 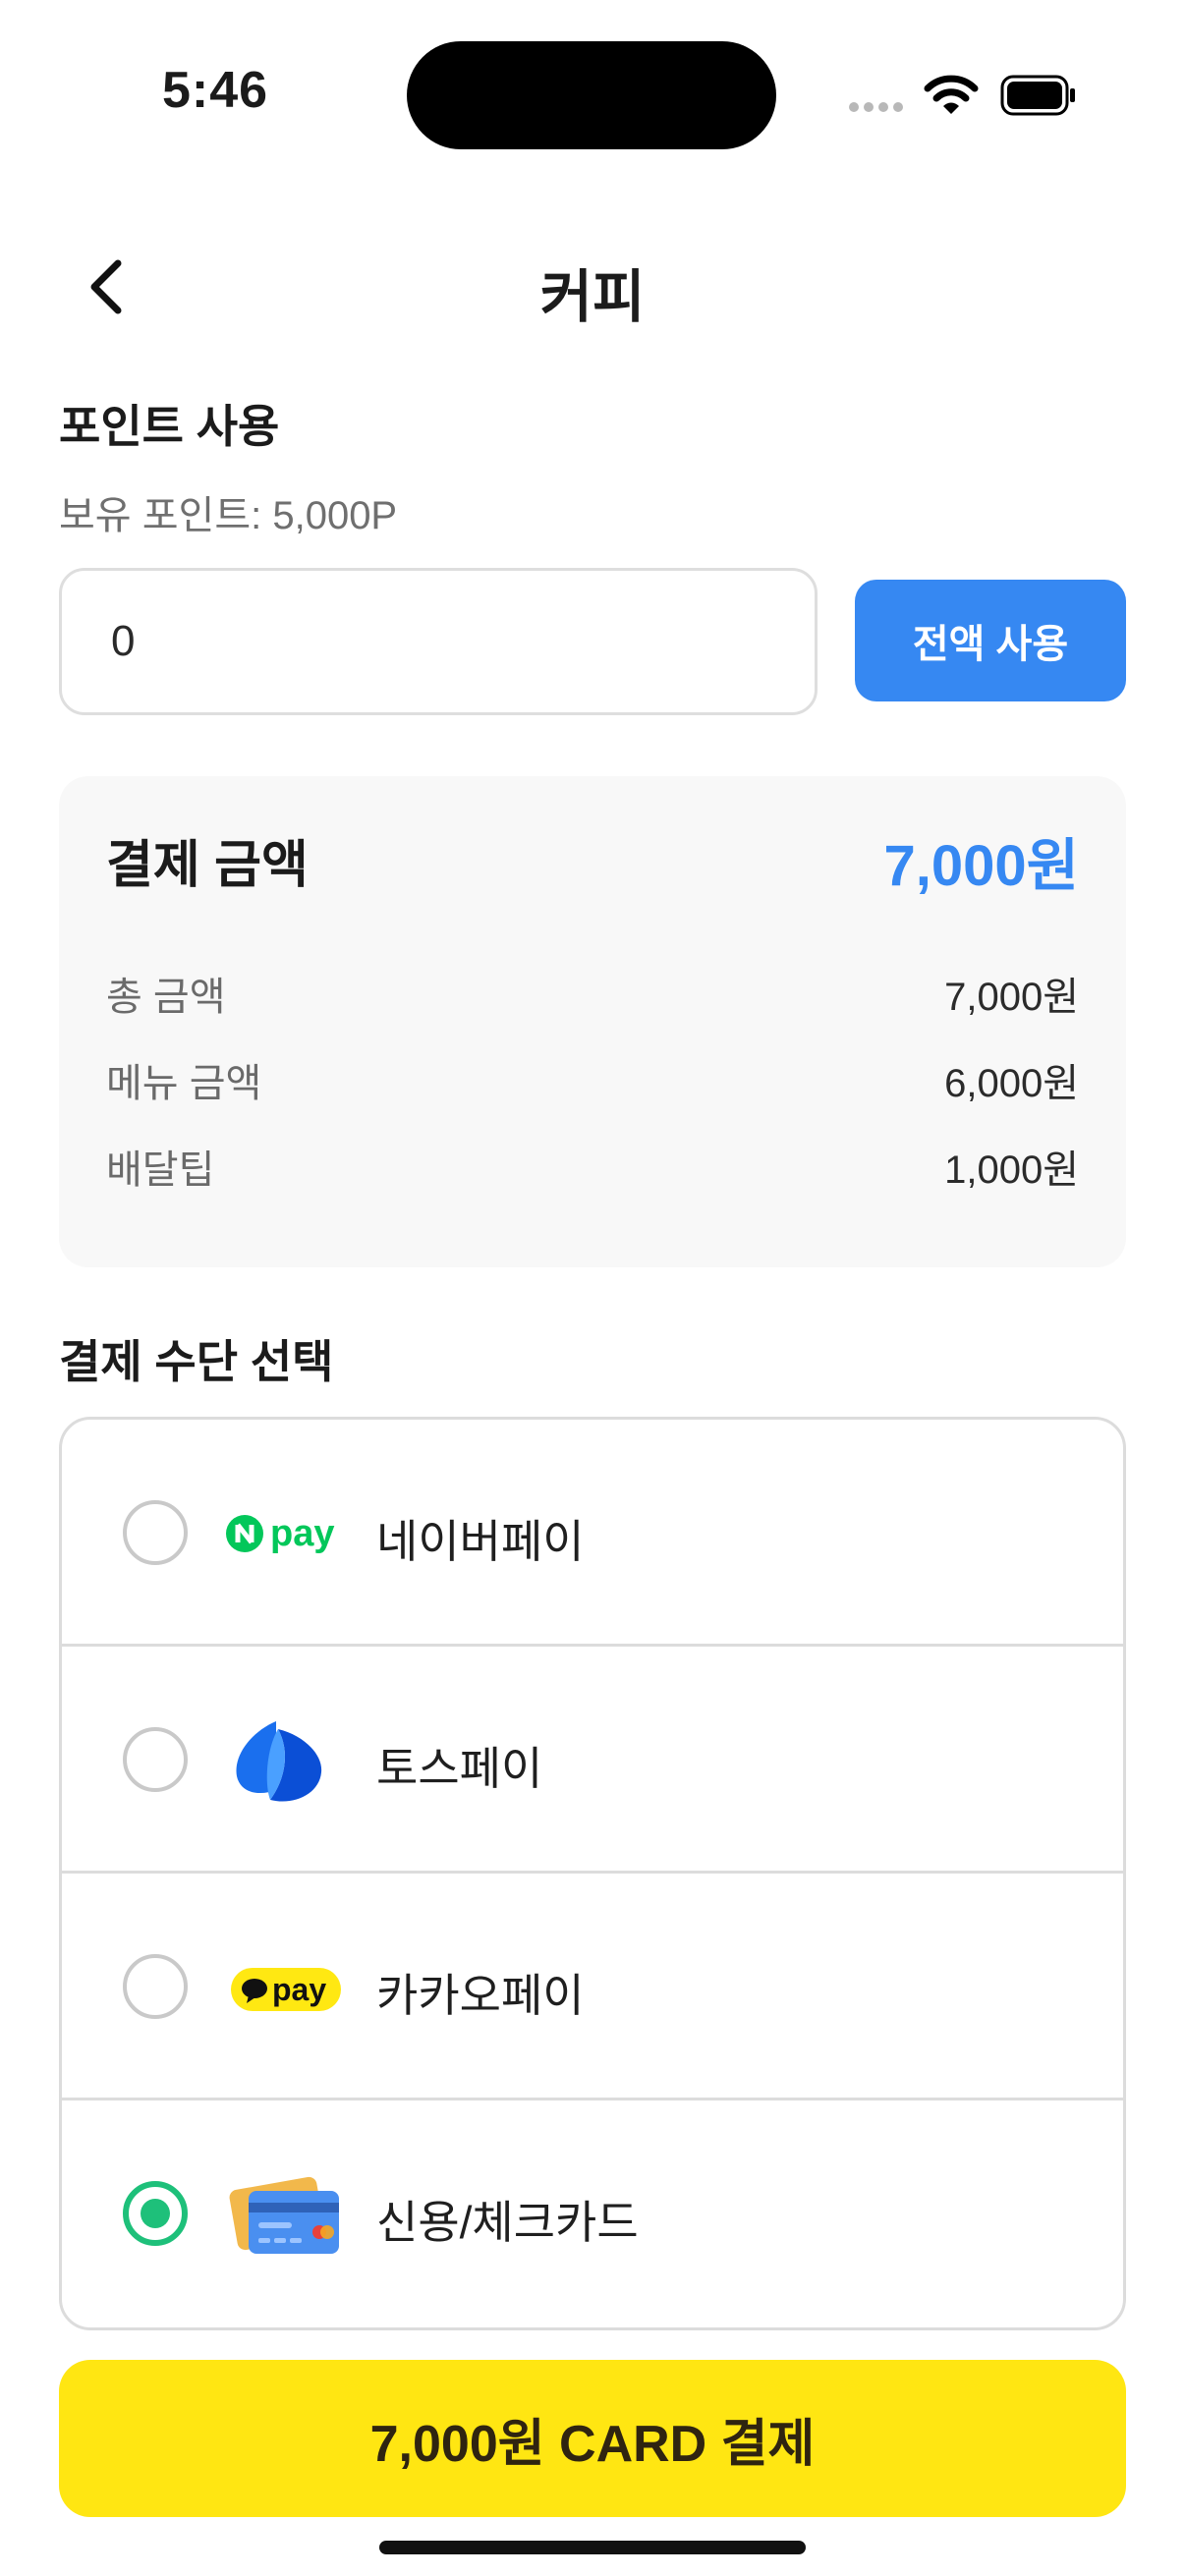 I want to click on points-input, so click(x=439, y=641).